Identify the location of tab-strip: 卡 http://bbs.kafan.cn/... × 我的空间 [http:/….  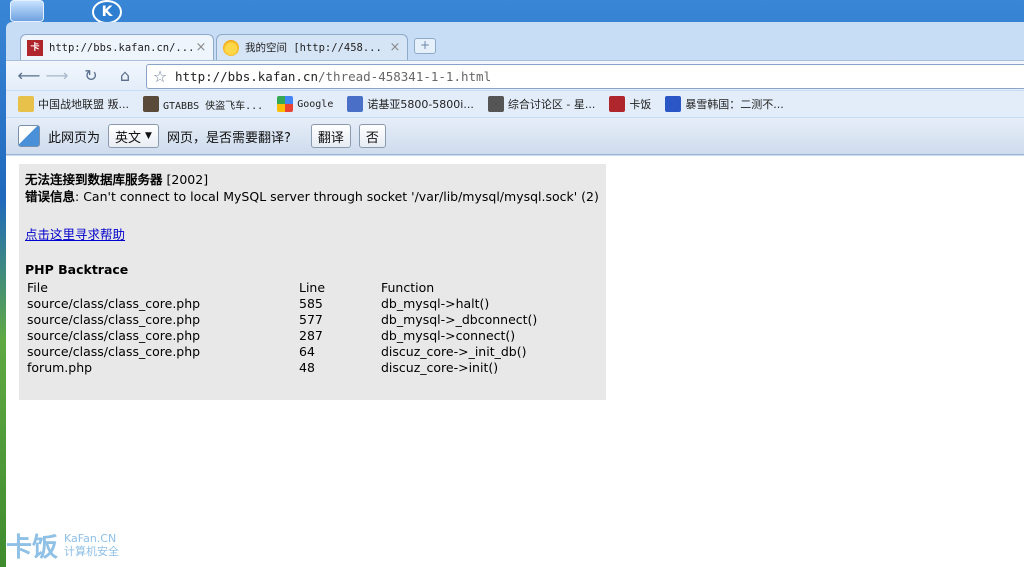
(515, 41).